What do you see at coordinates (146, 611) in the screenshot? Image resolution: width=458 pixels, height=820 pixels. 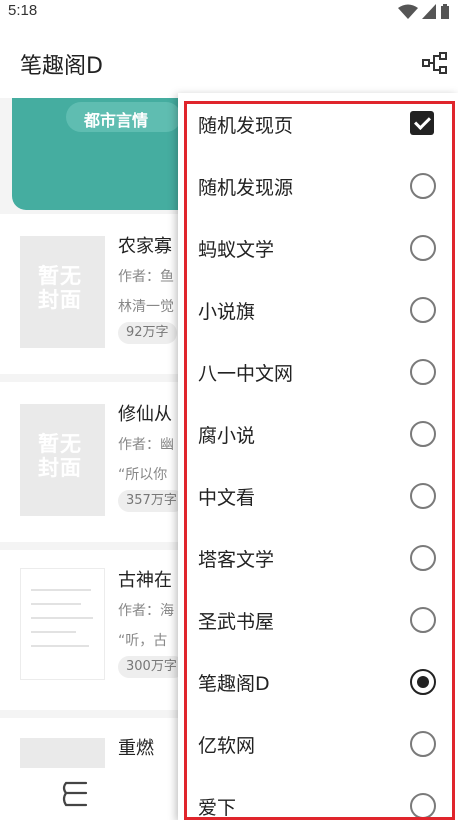 I see `book-author: 作者：海` at bounding box center [146, 611].